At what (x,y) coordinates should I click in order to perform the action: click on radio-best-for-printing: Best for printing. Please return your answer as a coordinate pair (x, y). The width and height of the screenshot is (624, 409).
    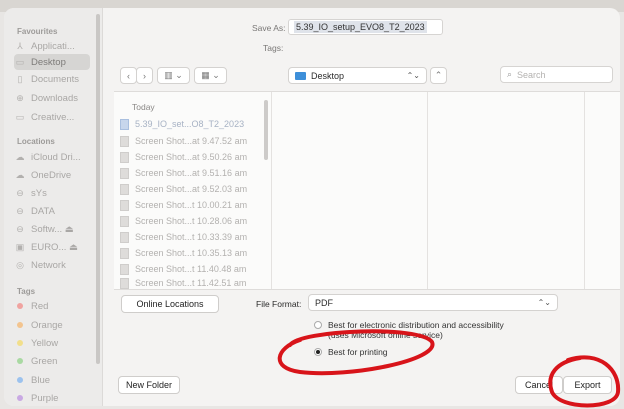
    Looking at the image, I should click on (351, 352).